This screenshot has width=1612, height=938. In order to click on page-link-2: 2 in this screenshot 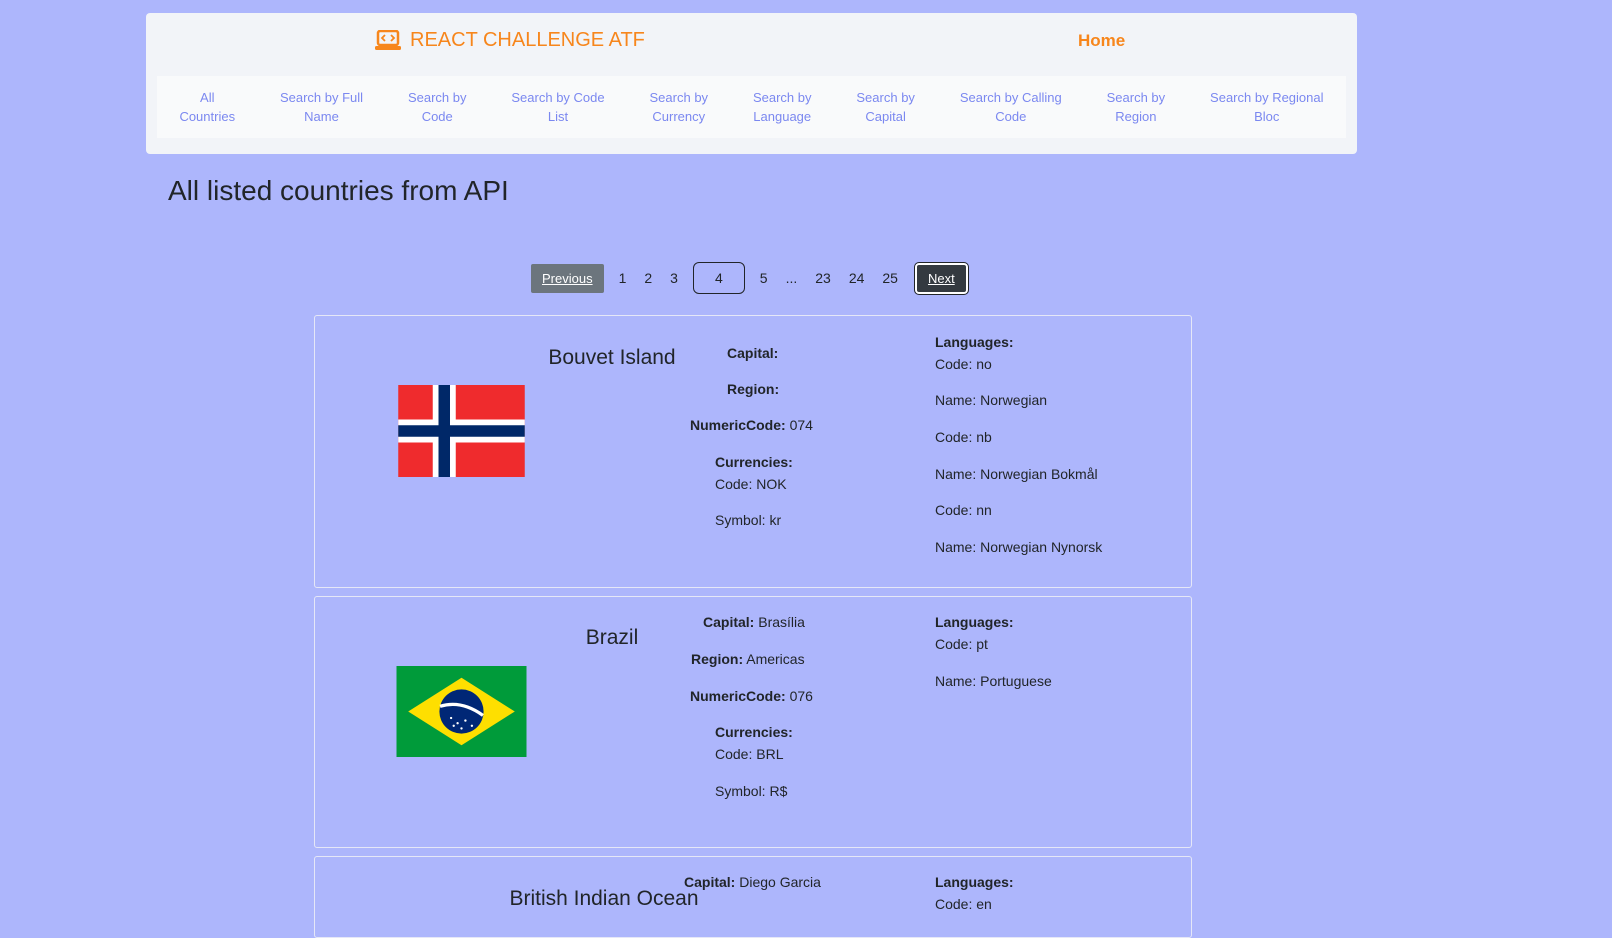, I will do `click(648, 278)`.